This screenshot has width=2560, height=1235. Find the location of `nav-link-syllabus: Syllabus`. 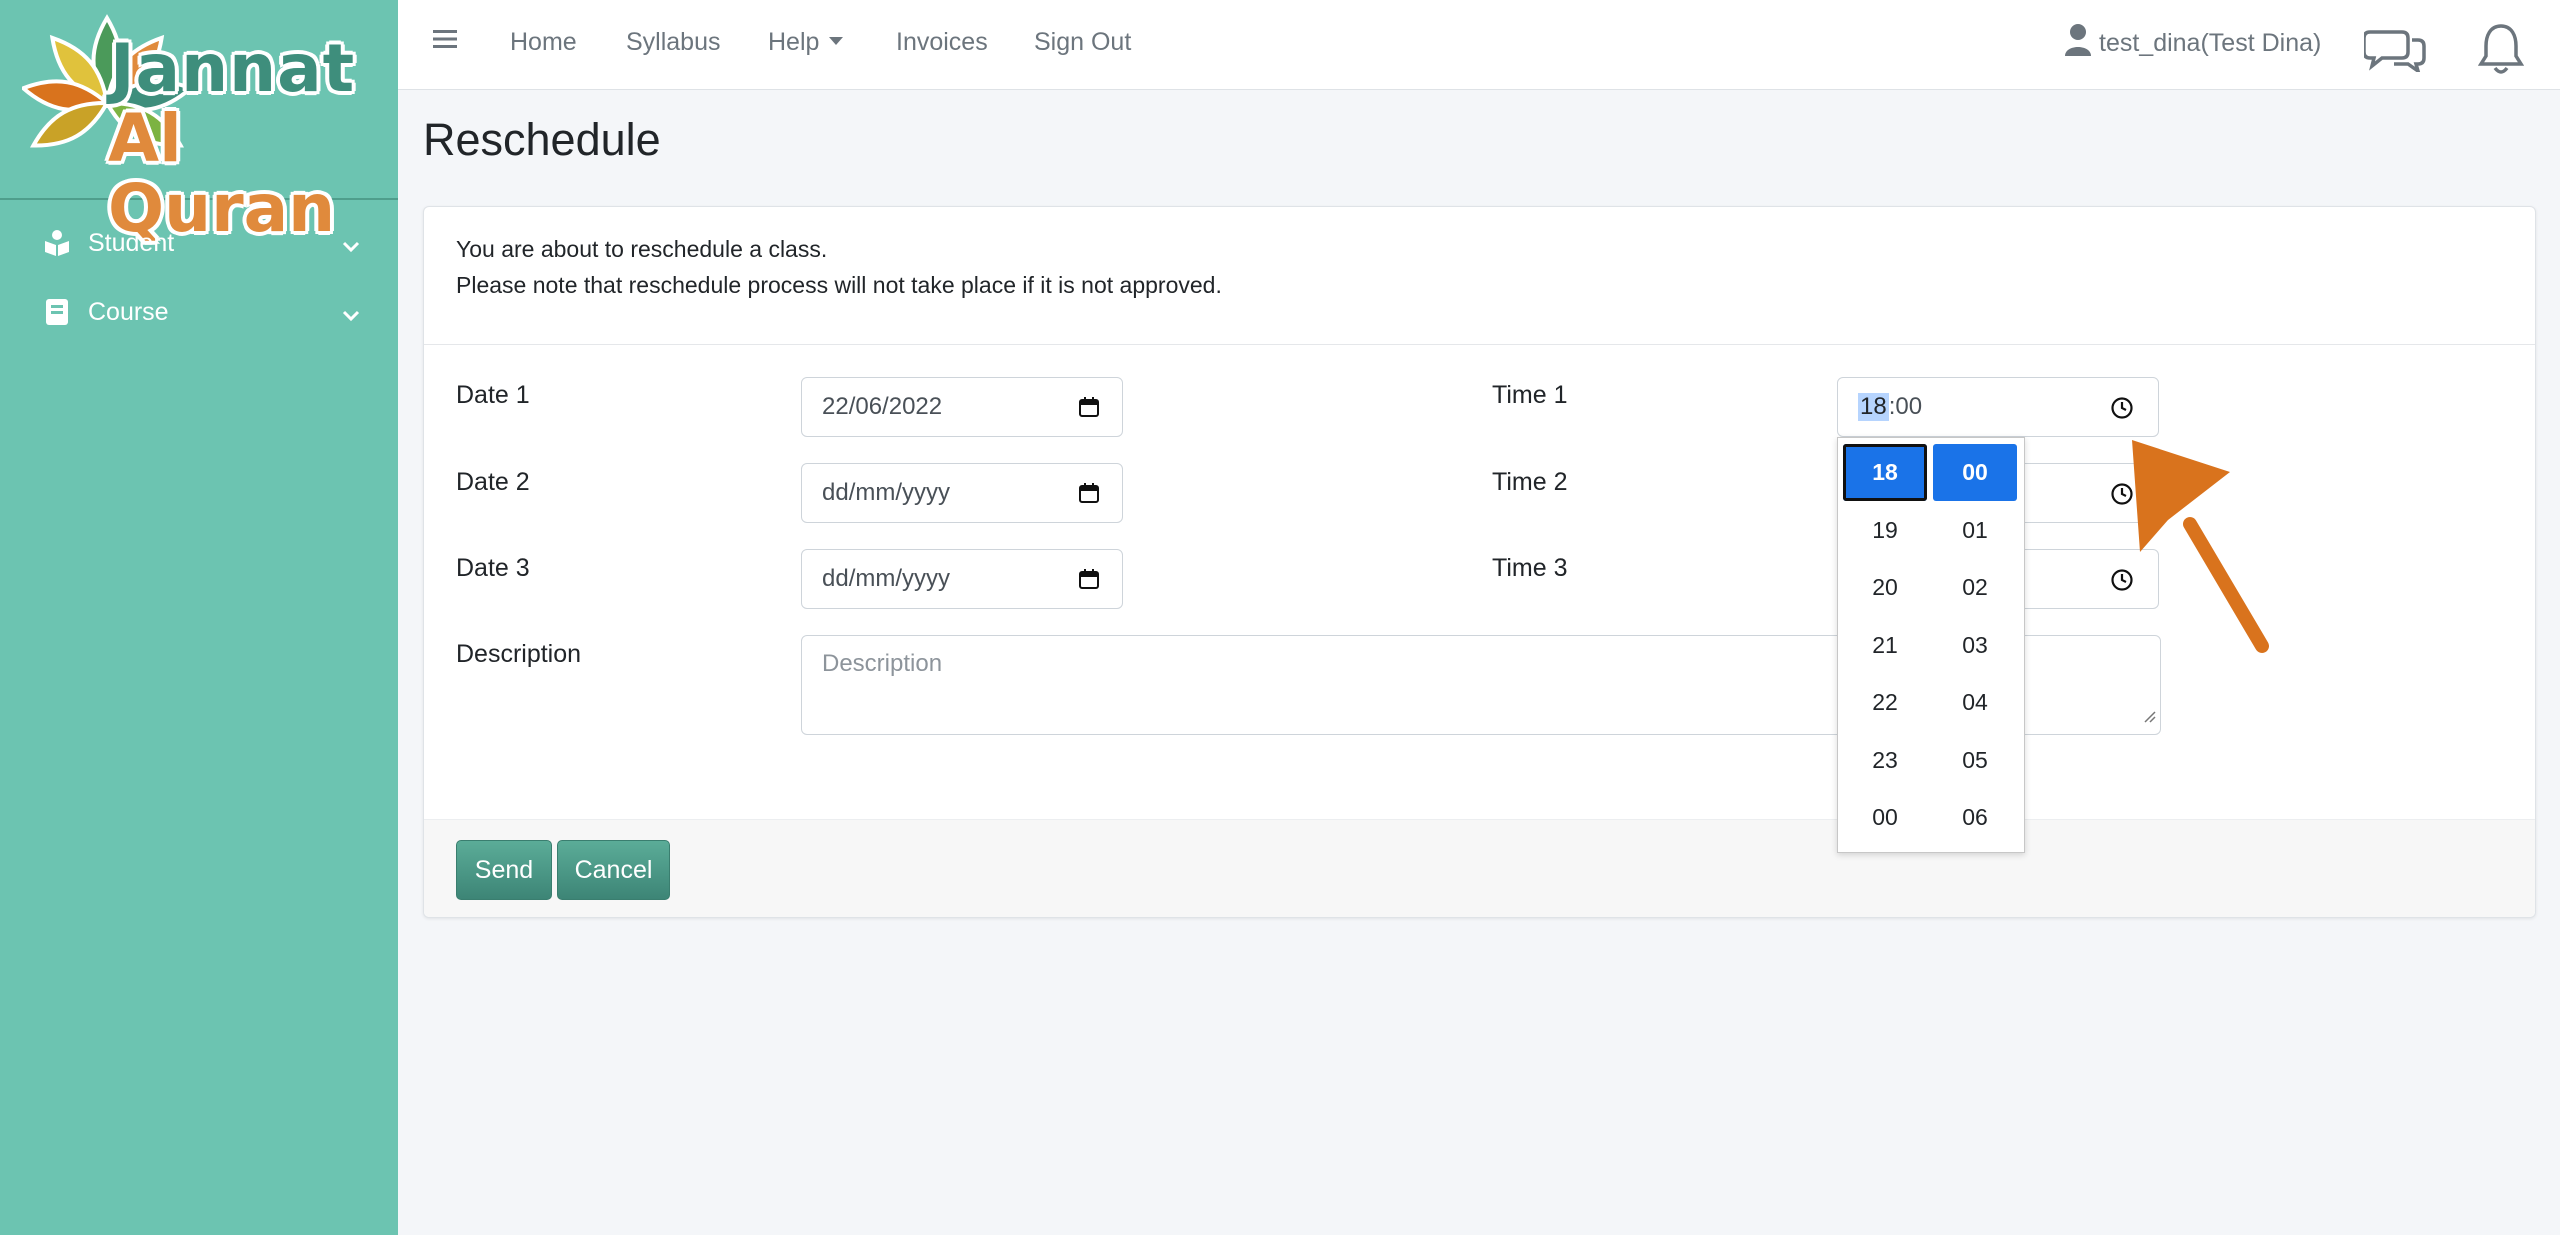

nav-link-syllabus: Syllabus is located at coordinates (673, 42).